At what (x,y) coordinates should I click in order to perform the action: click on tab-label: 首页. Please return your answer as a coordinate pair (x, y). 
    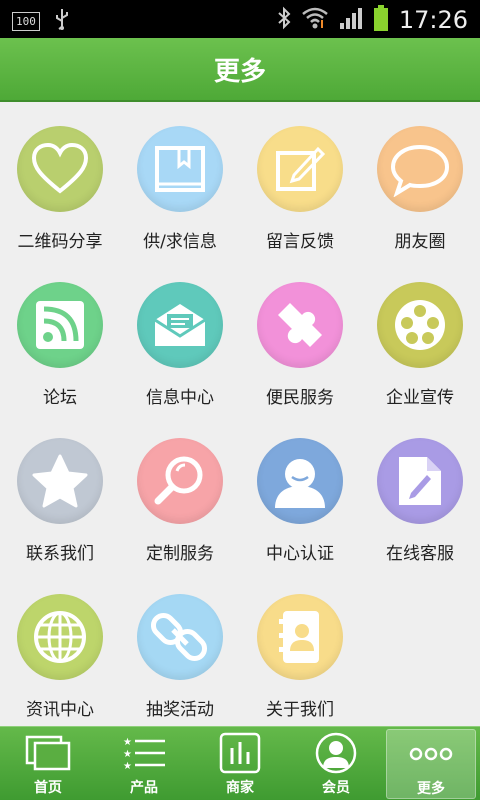
    Looking at the image, I should click on (48, 788).